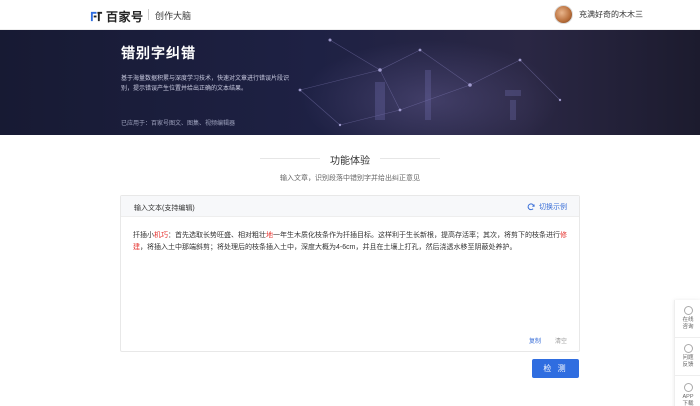 Image resolution: width=700 pixels, height=406 pixels. What do you see at coordinates (688, 387) in the screenshot?
I see `app-icon` at bounding box center [688, 387].